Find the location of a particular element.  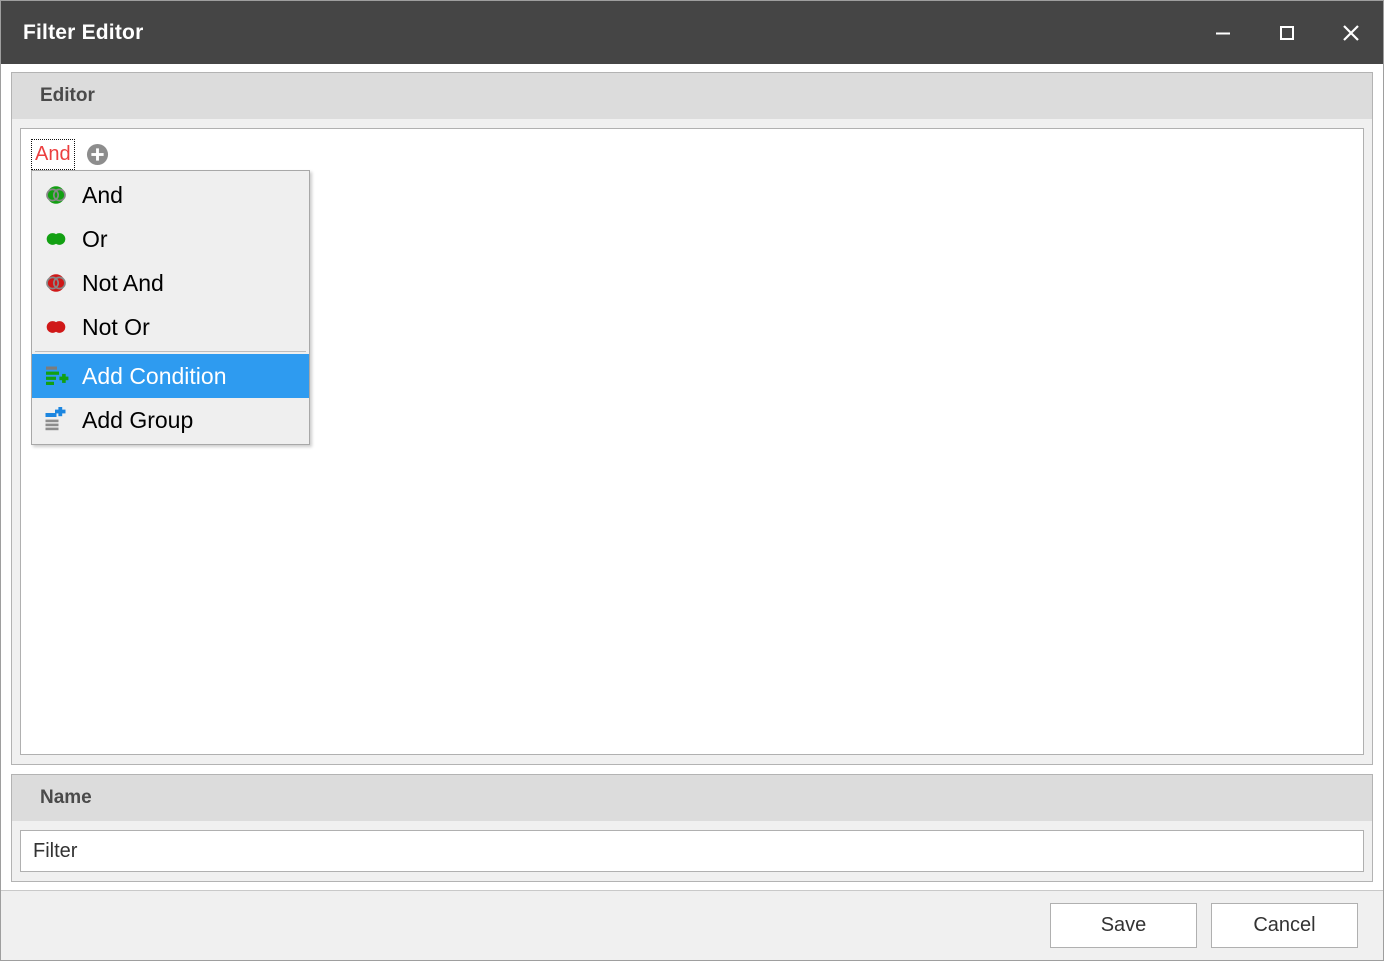

name-group: Name is located at coordinates (692, 828).